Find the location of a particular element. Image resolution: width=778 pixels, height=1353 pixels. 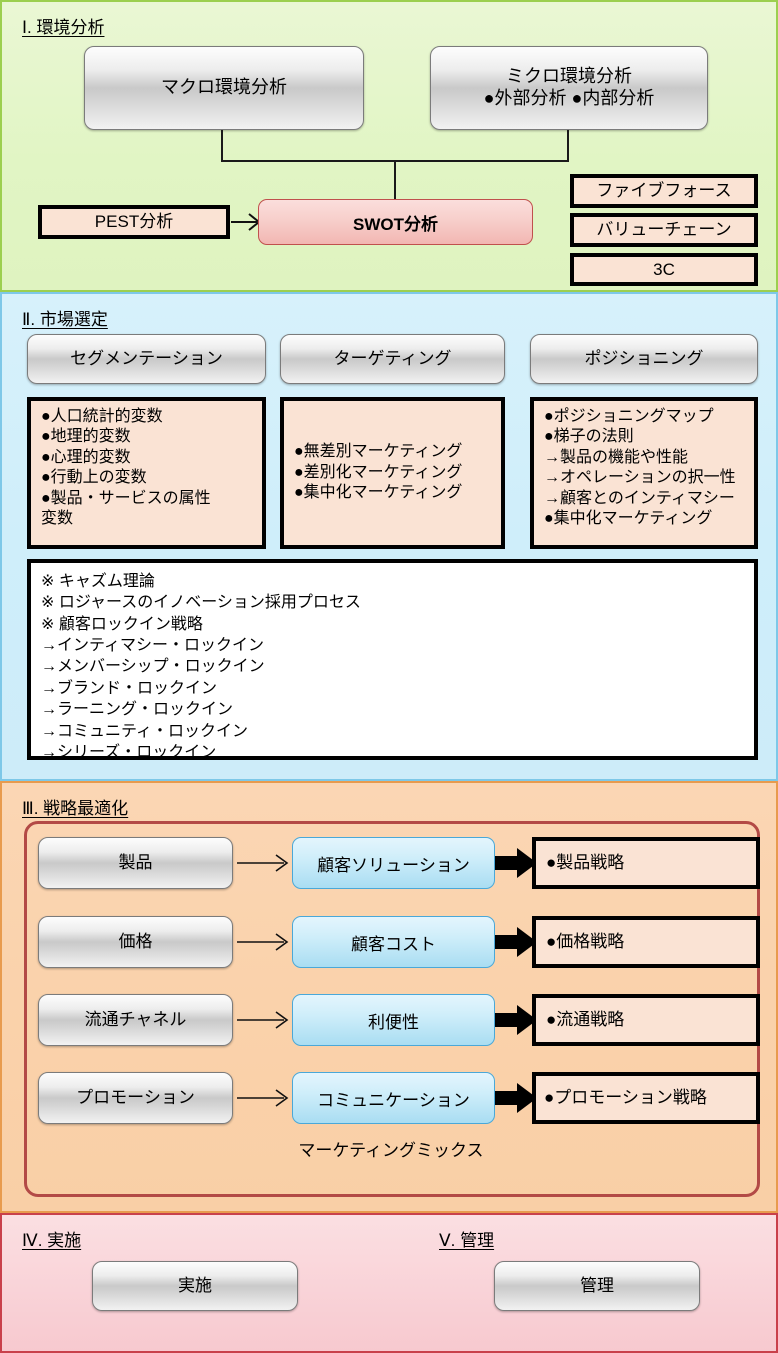

mix-4c-customer-cost: 顧客コスト is located at coordinates (393, 942).